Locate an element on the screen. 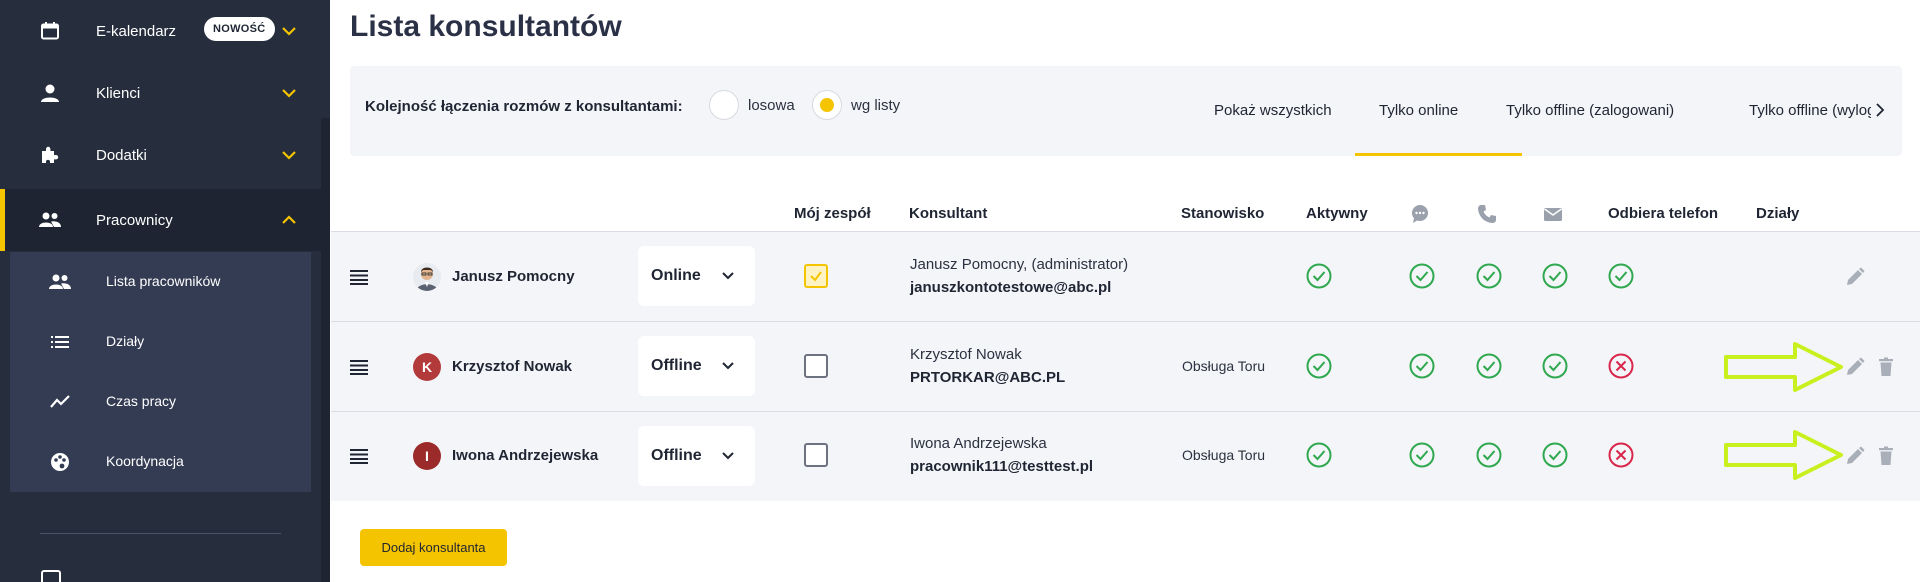 Image resolution: width=1920 pixels, height=582 pixels. chevron-right-icon is located at coordinates (1880, 110).